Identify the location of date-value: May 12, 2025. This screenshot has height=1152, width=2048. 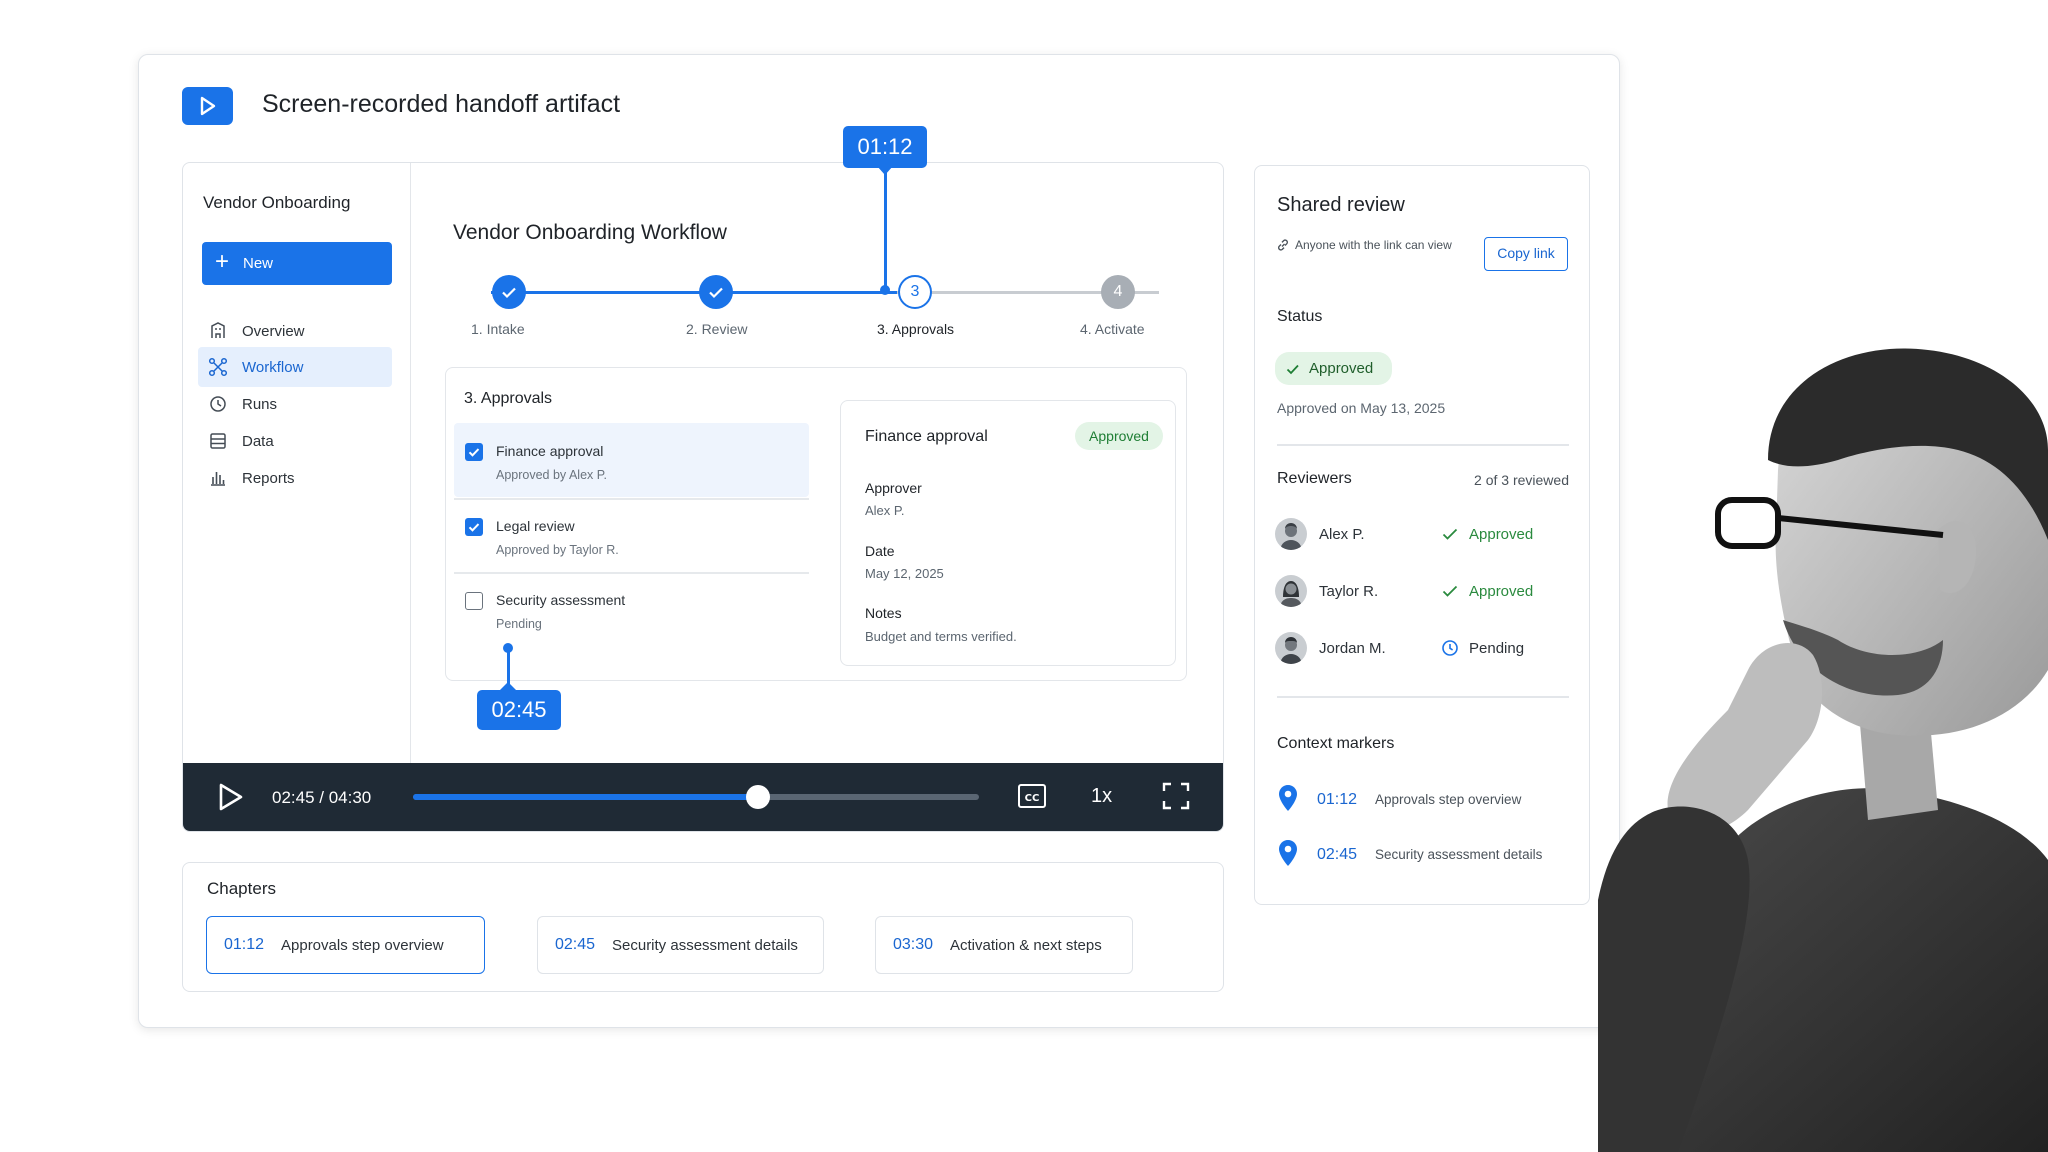
(904, 573).